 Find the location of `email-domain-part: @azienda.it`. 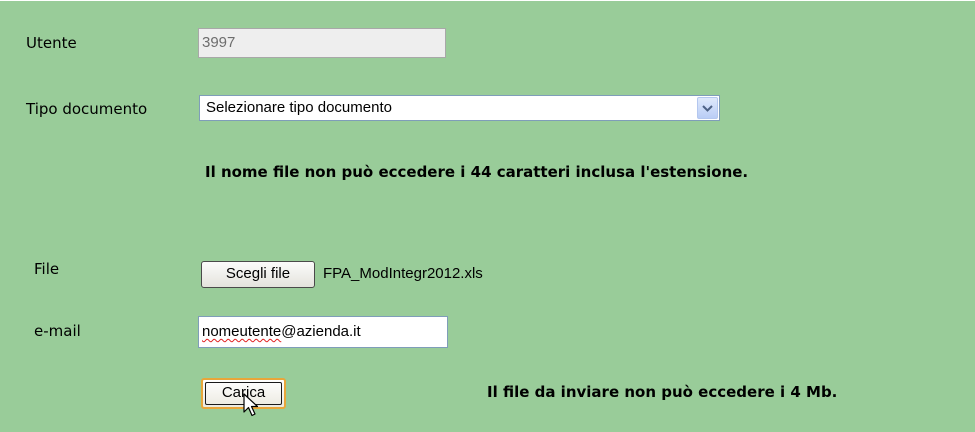

email-domain-part: @azienda.it is located at coordinates (321, 331).